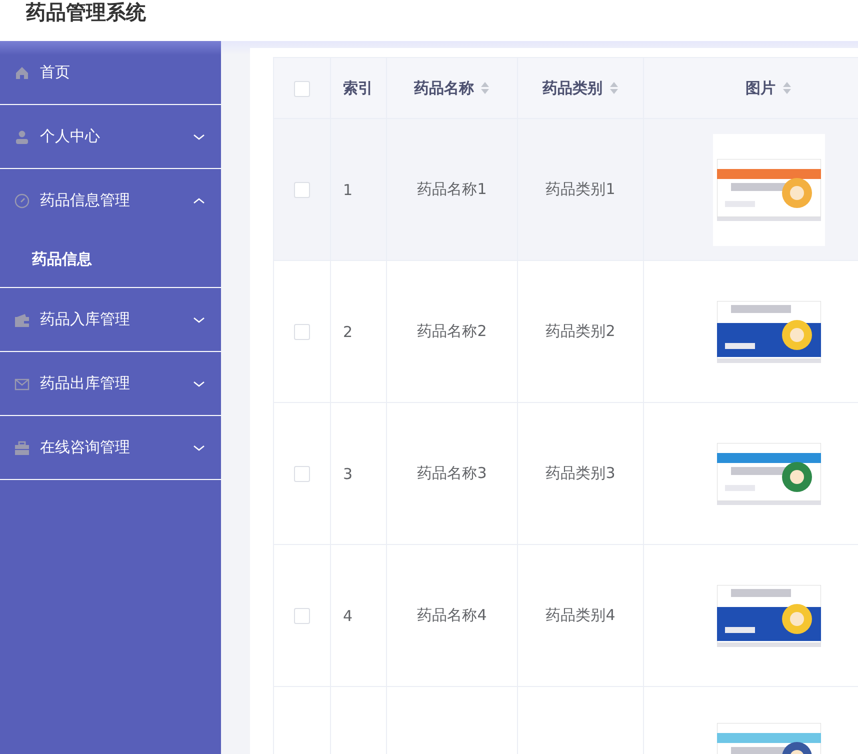  What do you see at coordinates (452, 615) in the screenshot?
I see `drug-name: 药品名称4` at bounding box center [452, 615].